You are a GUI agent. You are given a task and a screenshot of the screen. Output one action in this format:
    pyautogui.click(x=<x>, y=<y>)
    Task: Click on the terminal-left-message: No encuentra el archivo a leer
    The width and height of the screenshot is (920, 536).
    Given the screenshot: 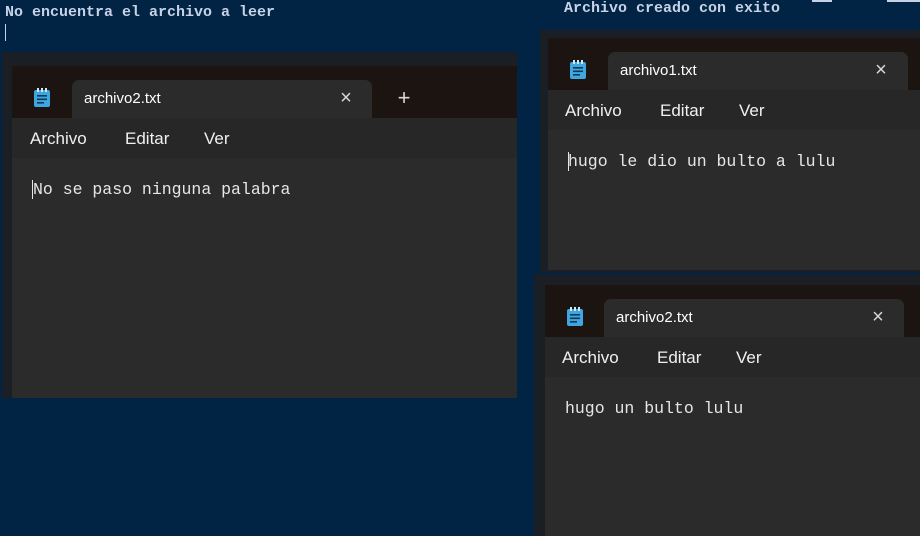 What is the action you would take?
    pyautogui.click(x=140, y=12)
    